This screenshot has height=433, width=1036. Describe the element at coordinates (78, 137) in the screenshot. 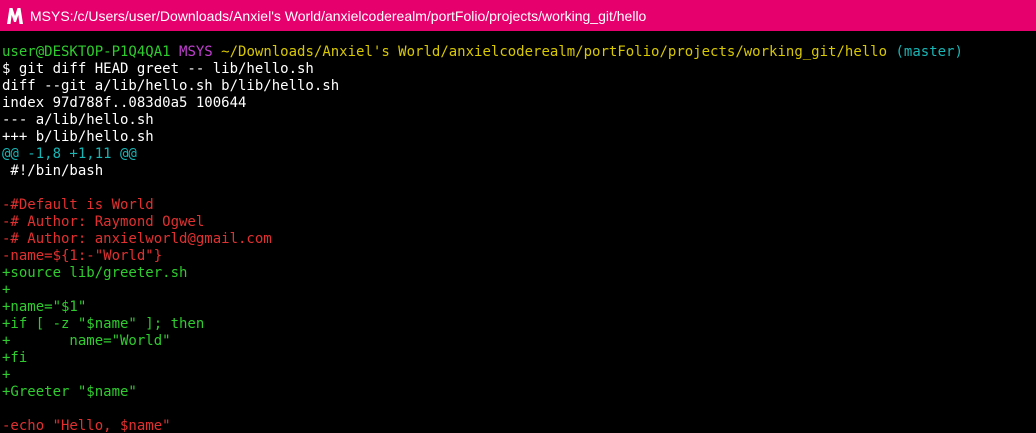

I see `line-text: +++ b/lib/hello.sh` at that location.